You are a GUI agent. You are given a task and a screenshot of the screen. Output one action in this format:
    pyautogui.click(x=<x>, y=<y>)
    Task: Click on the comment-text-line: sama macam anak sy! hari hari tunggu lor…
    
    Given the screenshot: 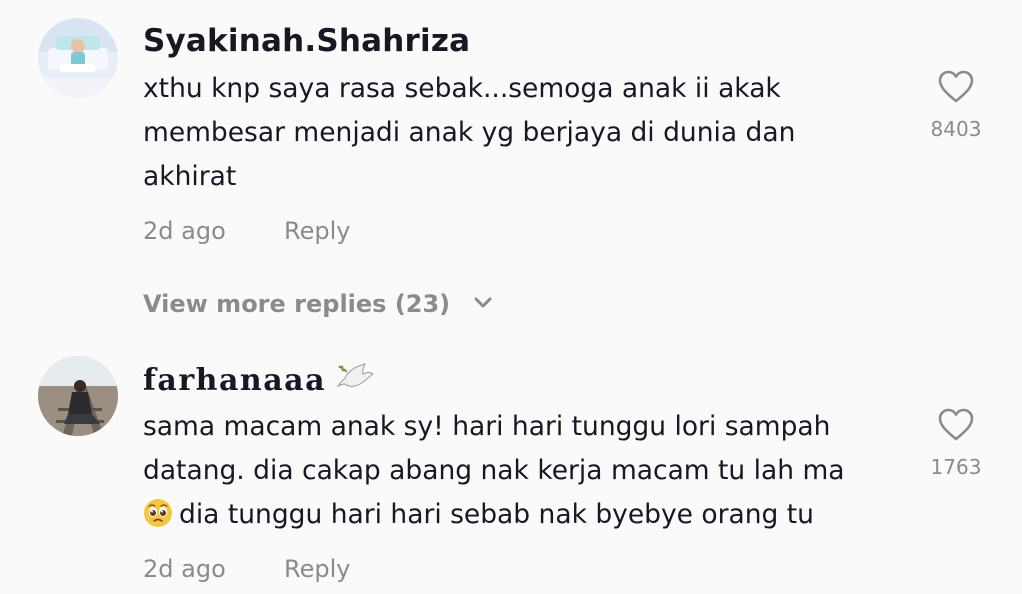 What is the action you would take?
    pyautogui.click(x=487, y=426)
    